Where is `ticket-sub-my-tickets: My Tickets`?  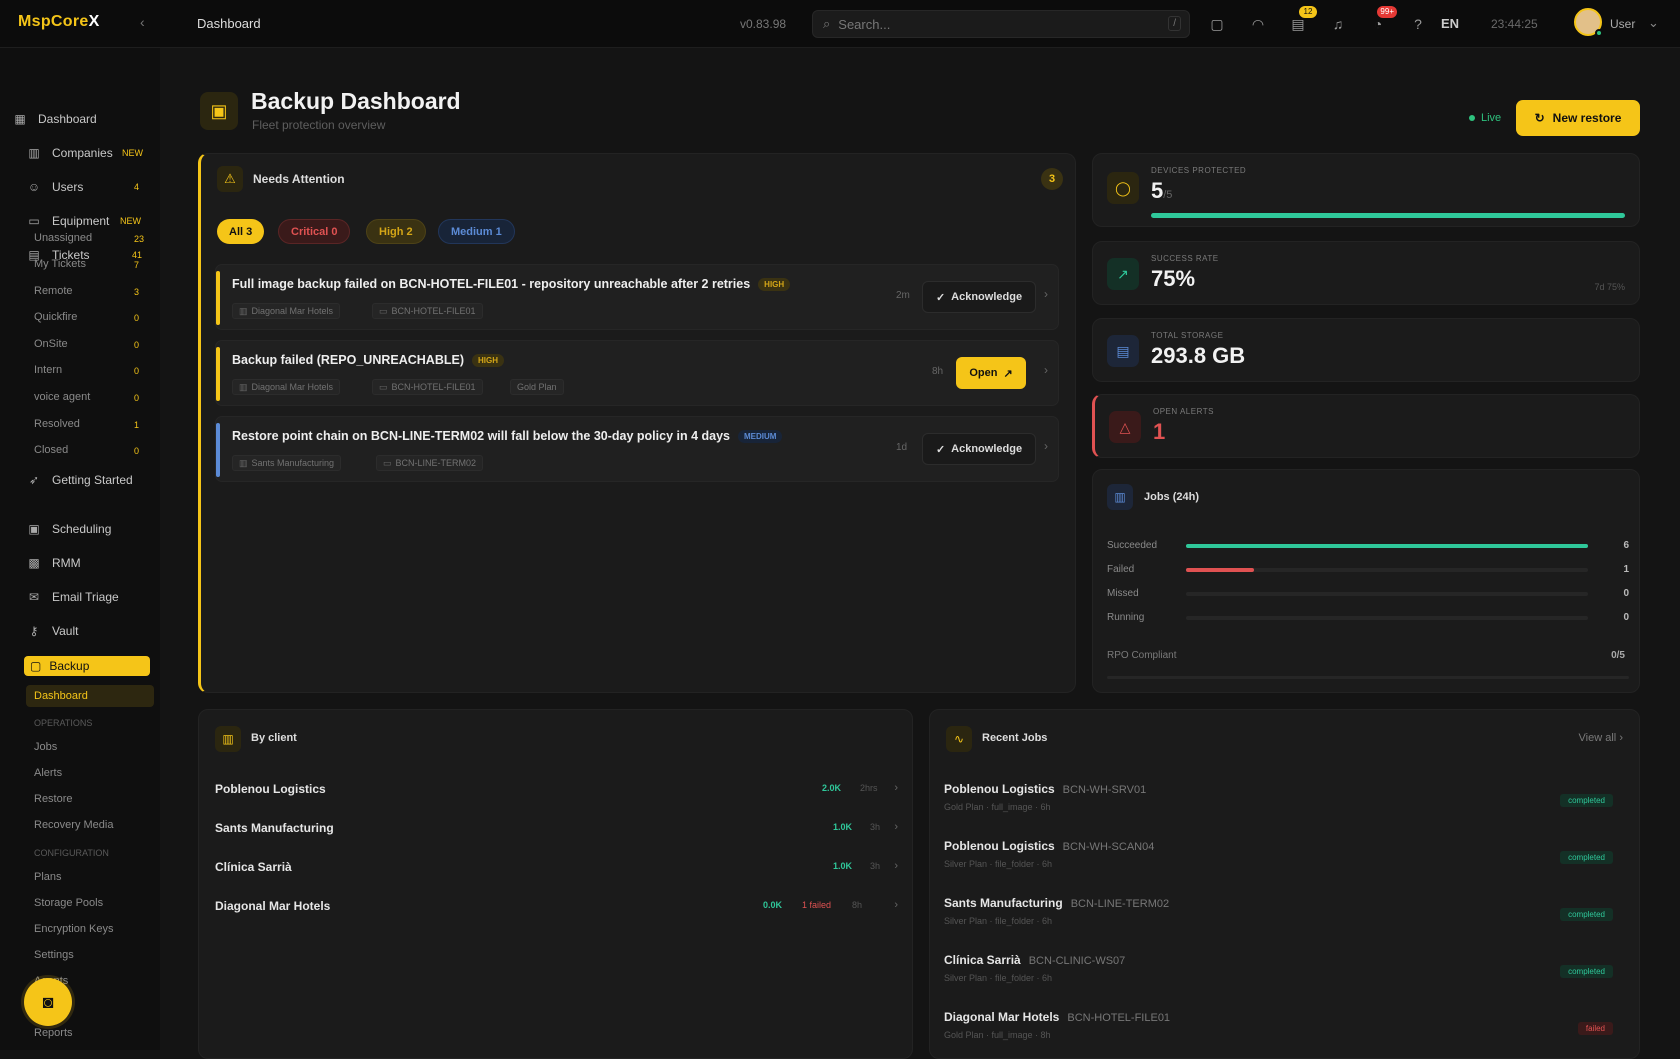
ticket-sub-my-tickets: My Tickets is located at coordinates (60, 264).